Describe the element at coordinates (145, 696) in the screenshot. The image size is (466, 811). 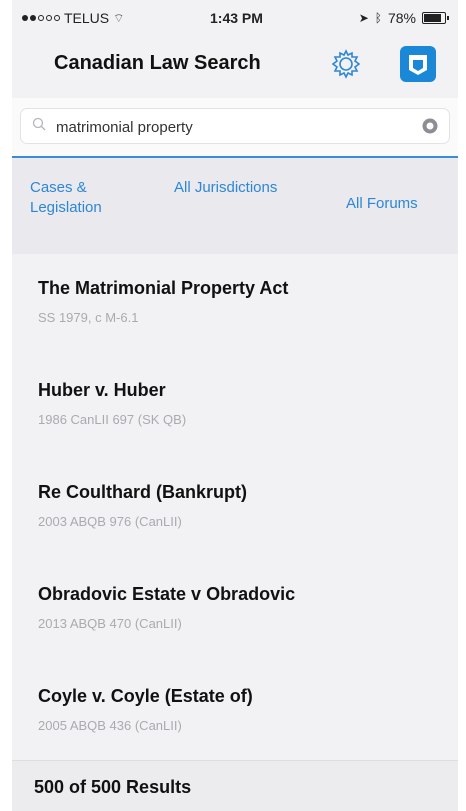
I see `result-title: Coyle v. Coyle (Estate of)` at that location.